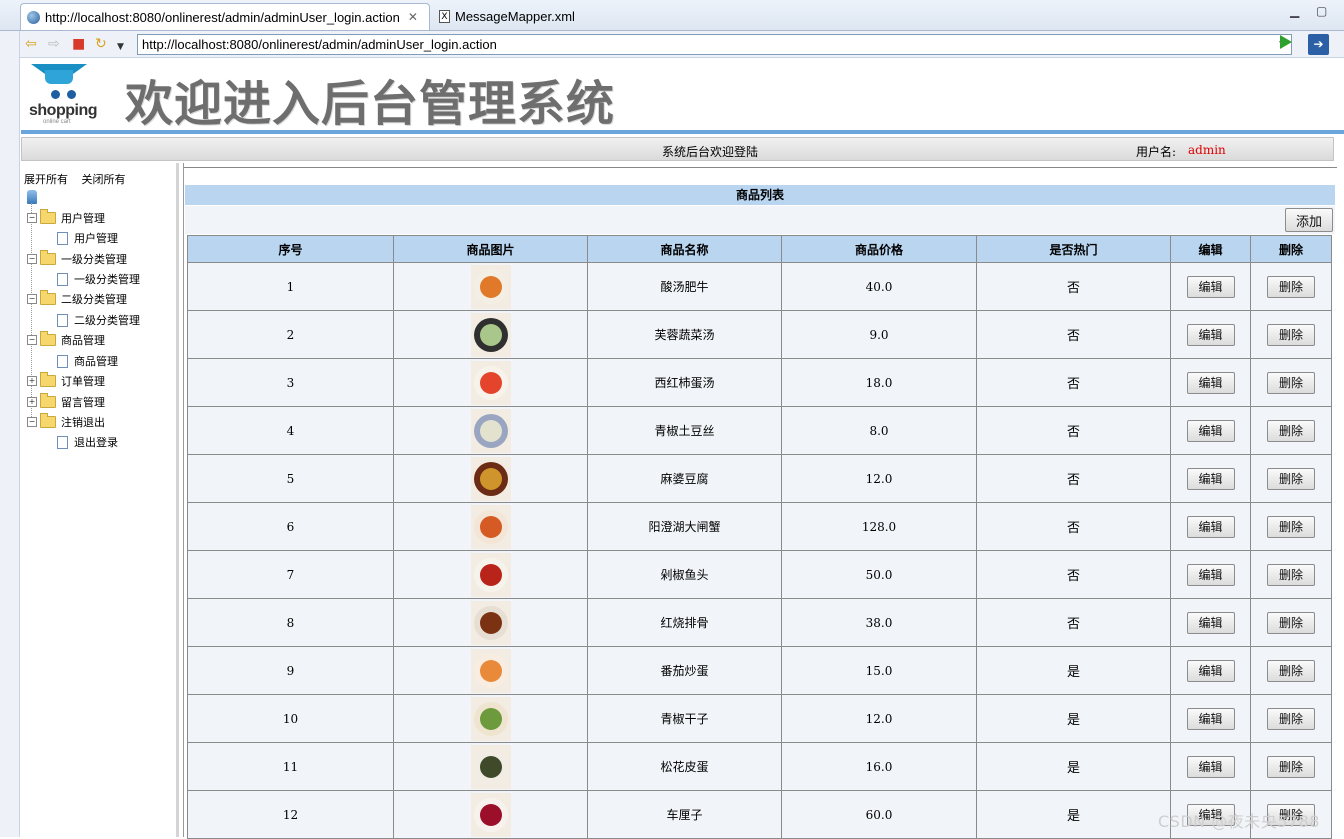 This screenshot has width=1344, height=839. I want to click on tree-node-user: − 用户管理, so click(66, 217).